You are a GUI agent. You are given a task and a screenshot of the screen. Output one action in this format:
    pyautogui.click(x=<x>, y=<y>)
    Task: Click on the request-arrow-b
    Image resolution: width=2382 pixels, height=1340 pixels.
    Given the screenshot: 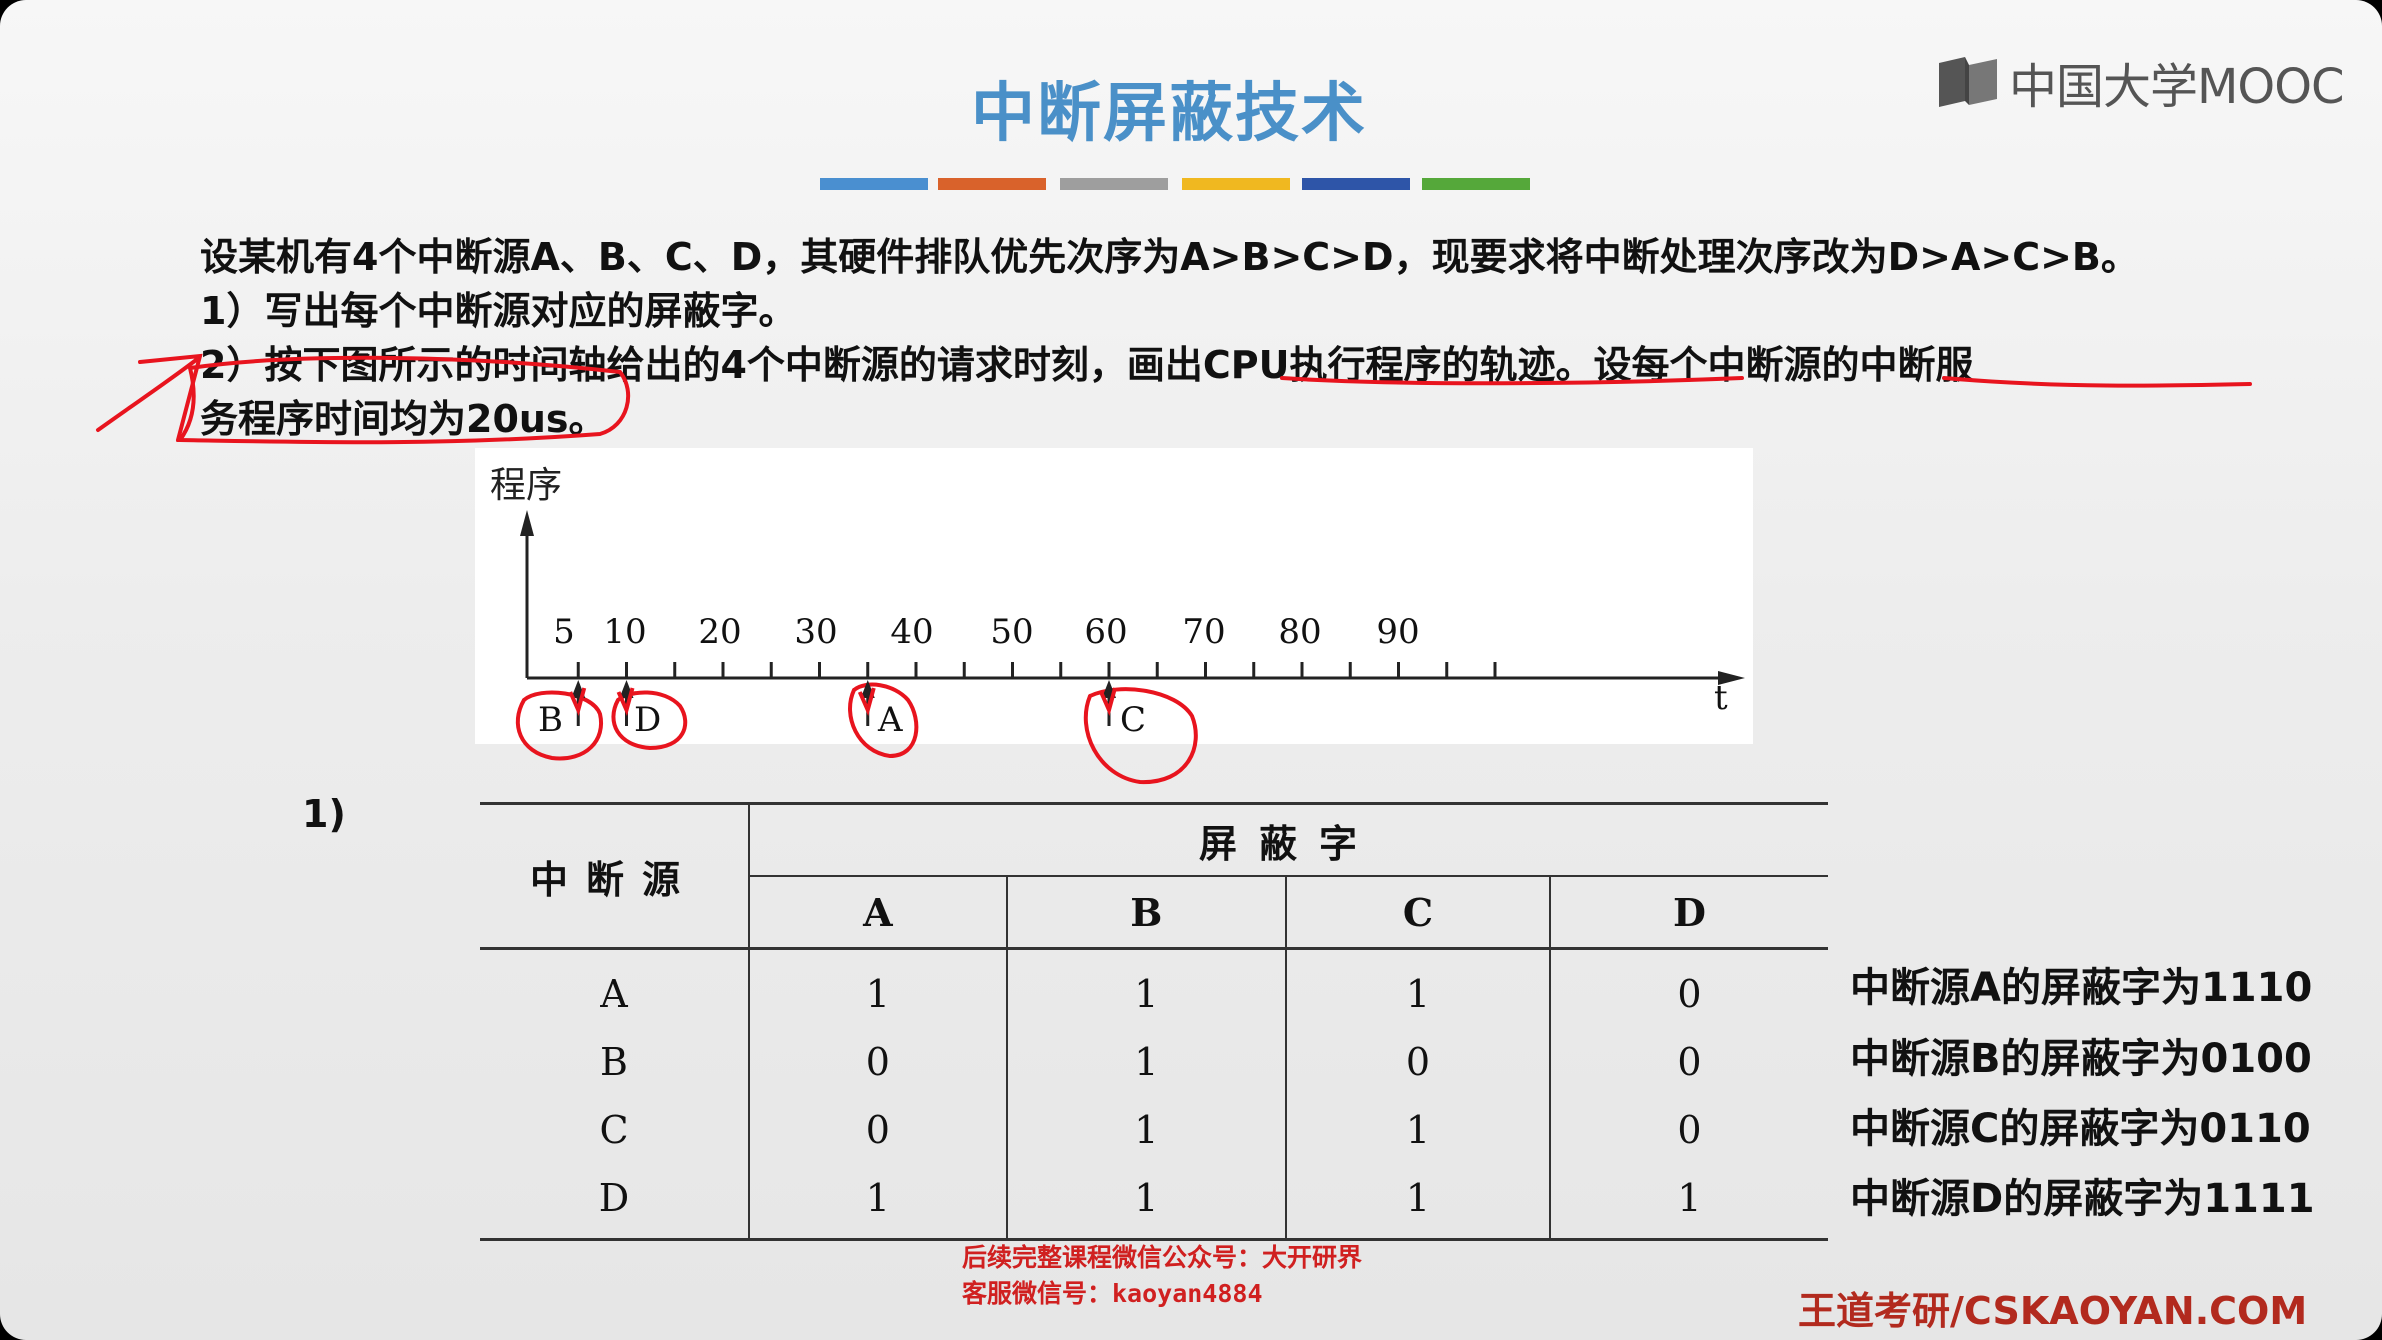 What is the action you would take?
    pyautogui.click(x=577, y=703)
    